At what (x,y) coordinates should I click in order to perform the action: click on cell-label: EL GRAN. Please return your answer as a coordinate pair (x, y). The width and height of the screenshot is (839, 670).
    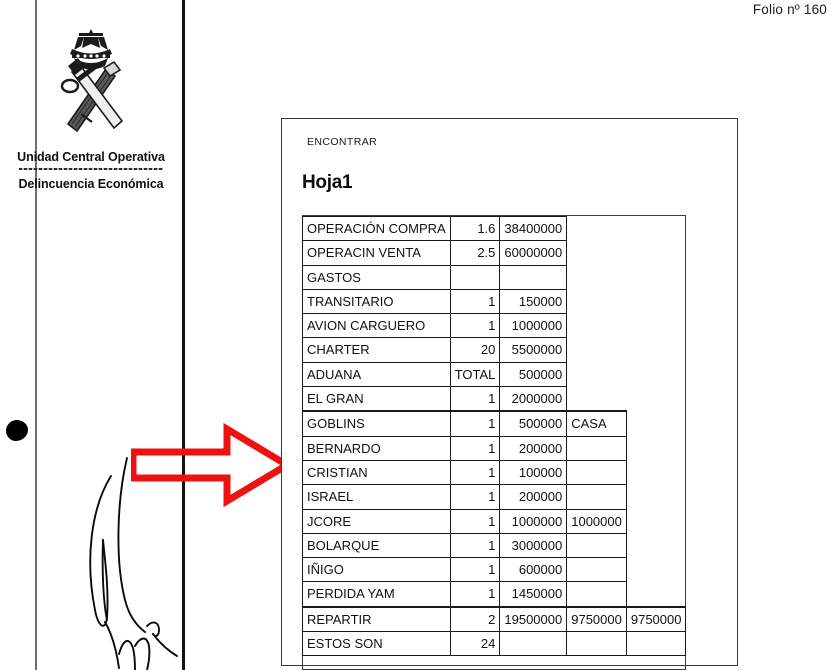
    Looking at the image, I should click on (376, 399).